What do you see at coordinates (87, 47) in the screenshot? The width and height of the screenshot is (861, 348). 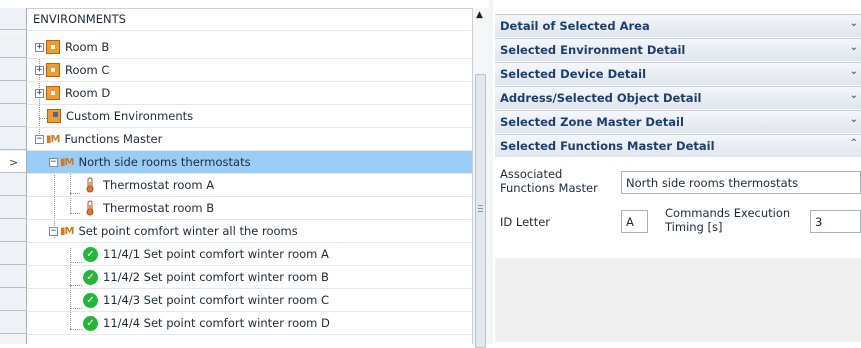 I see `tree-item-label: Room B` at bounding box center [87, 47].